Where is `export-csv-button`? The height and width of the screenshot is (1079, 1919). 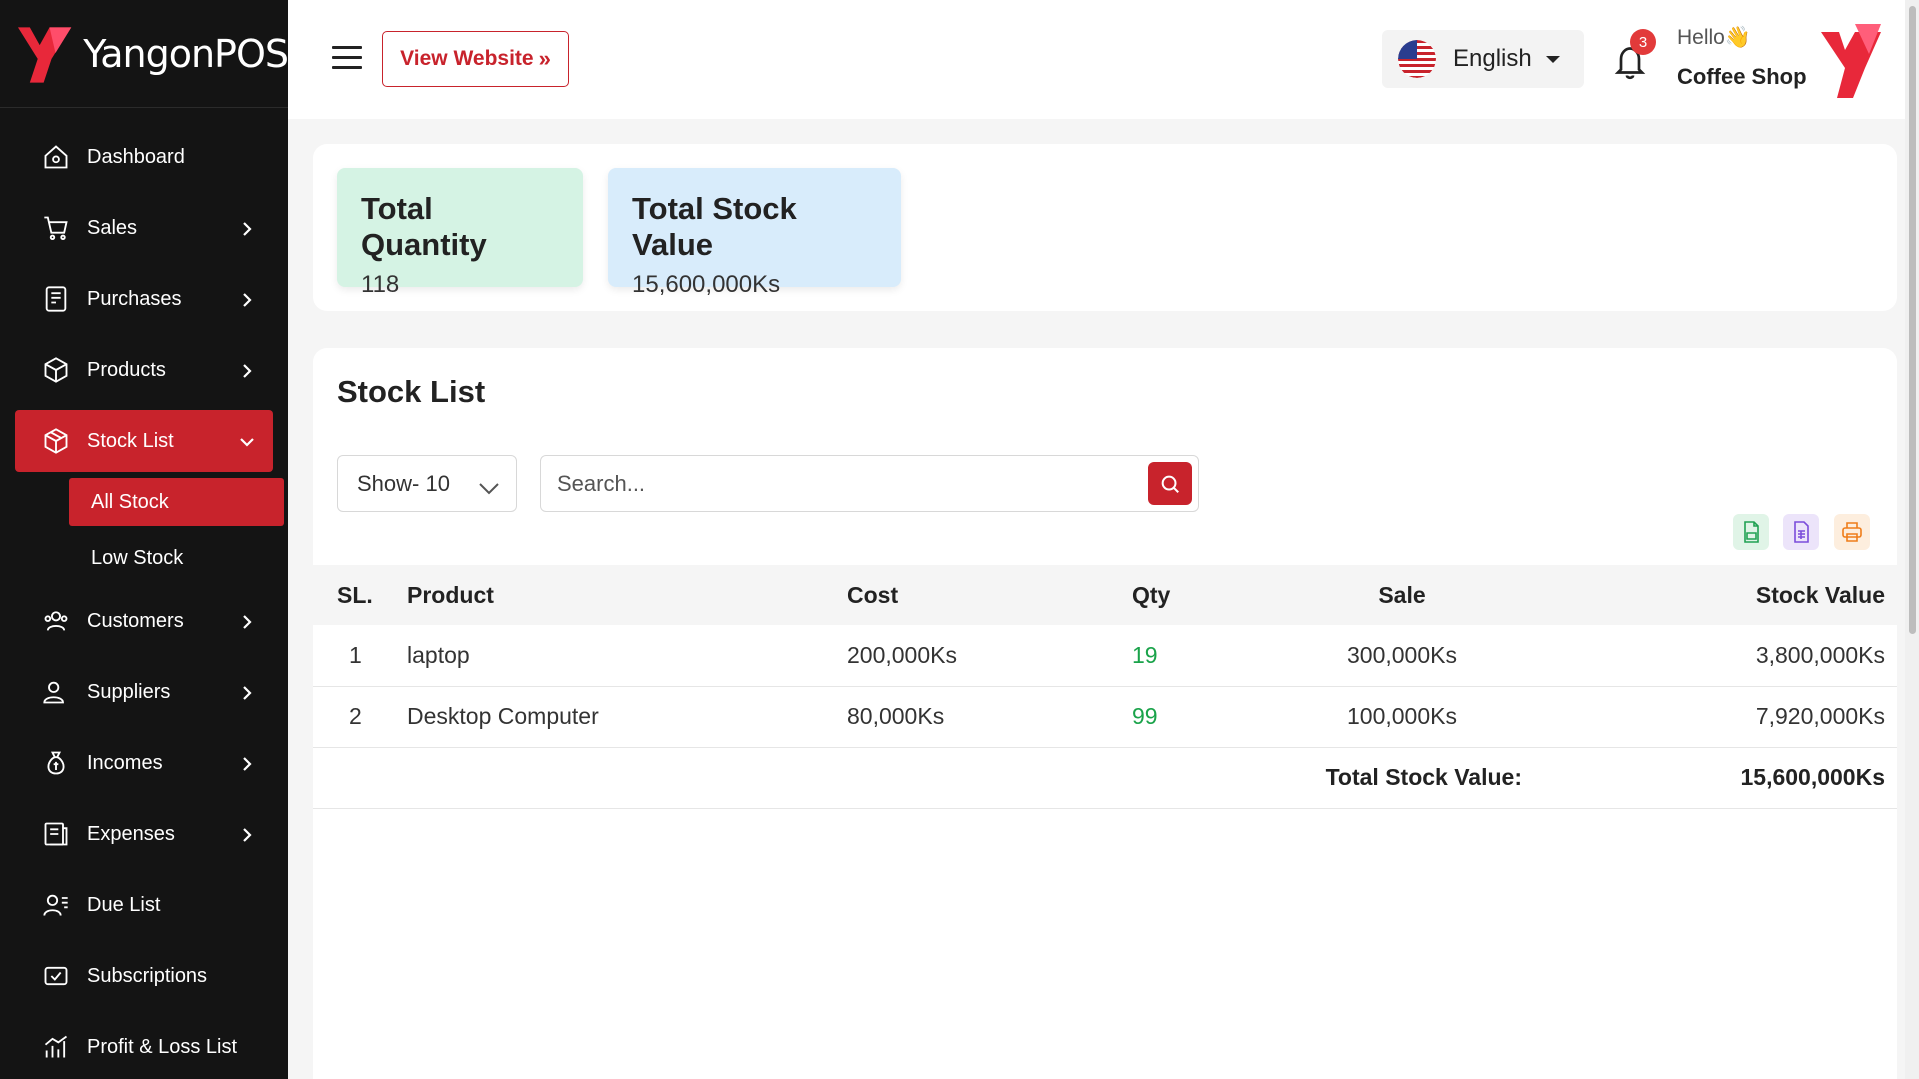 export-csv-button is located at coordinates (1751, 532).